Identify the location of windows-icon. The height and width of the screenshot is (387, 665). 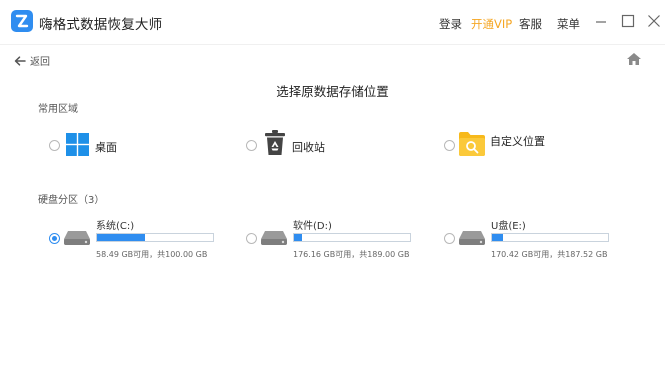
(77, 144).